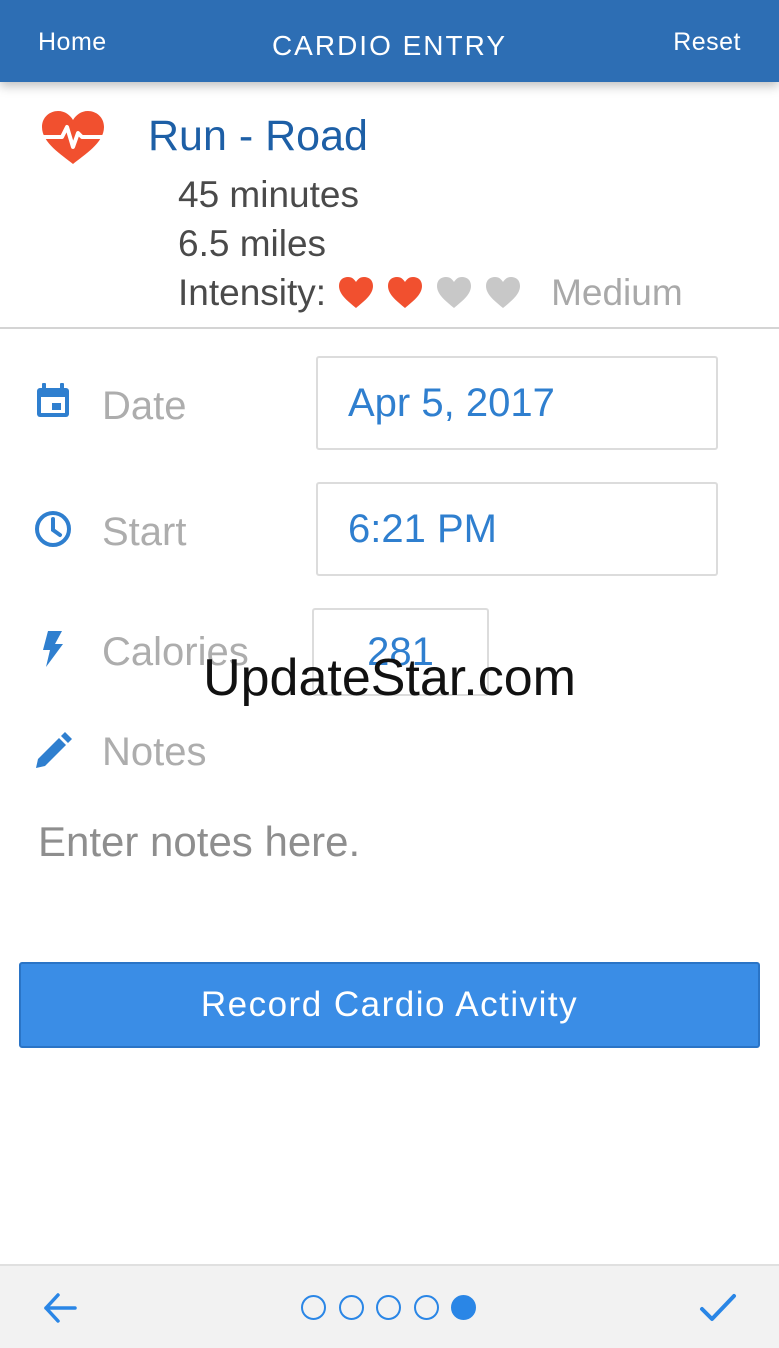 The height and width of the screenshot is (1348, 779). I want to click on heart-pulse-icon, so click(73, 137).